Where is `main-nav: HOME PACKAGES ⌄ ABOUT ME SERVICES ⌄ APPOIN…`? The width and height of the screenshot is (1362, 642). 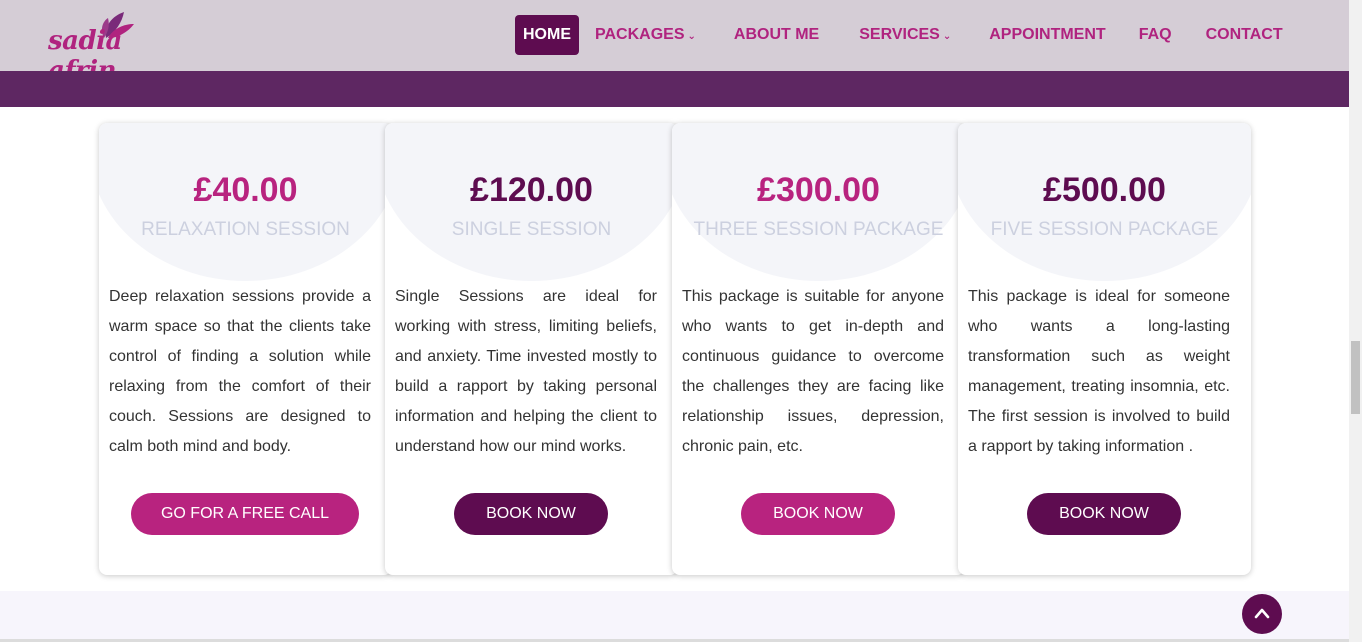
main-nav: HOME PACKAGES ⌄ ABOUT ME SERVICES ⌄ APPOIN… is located at coordinates (899, 35).